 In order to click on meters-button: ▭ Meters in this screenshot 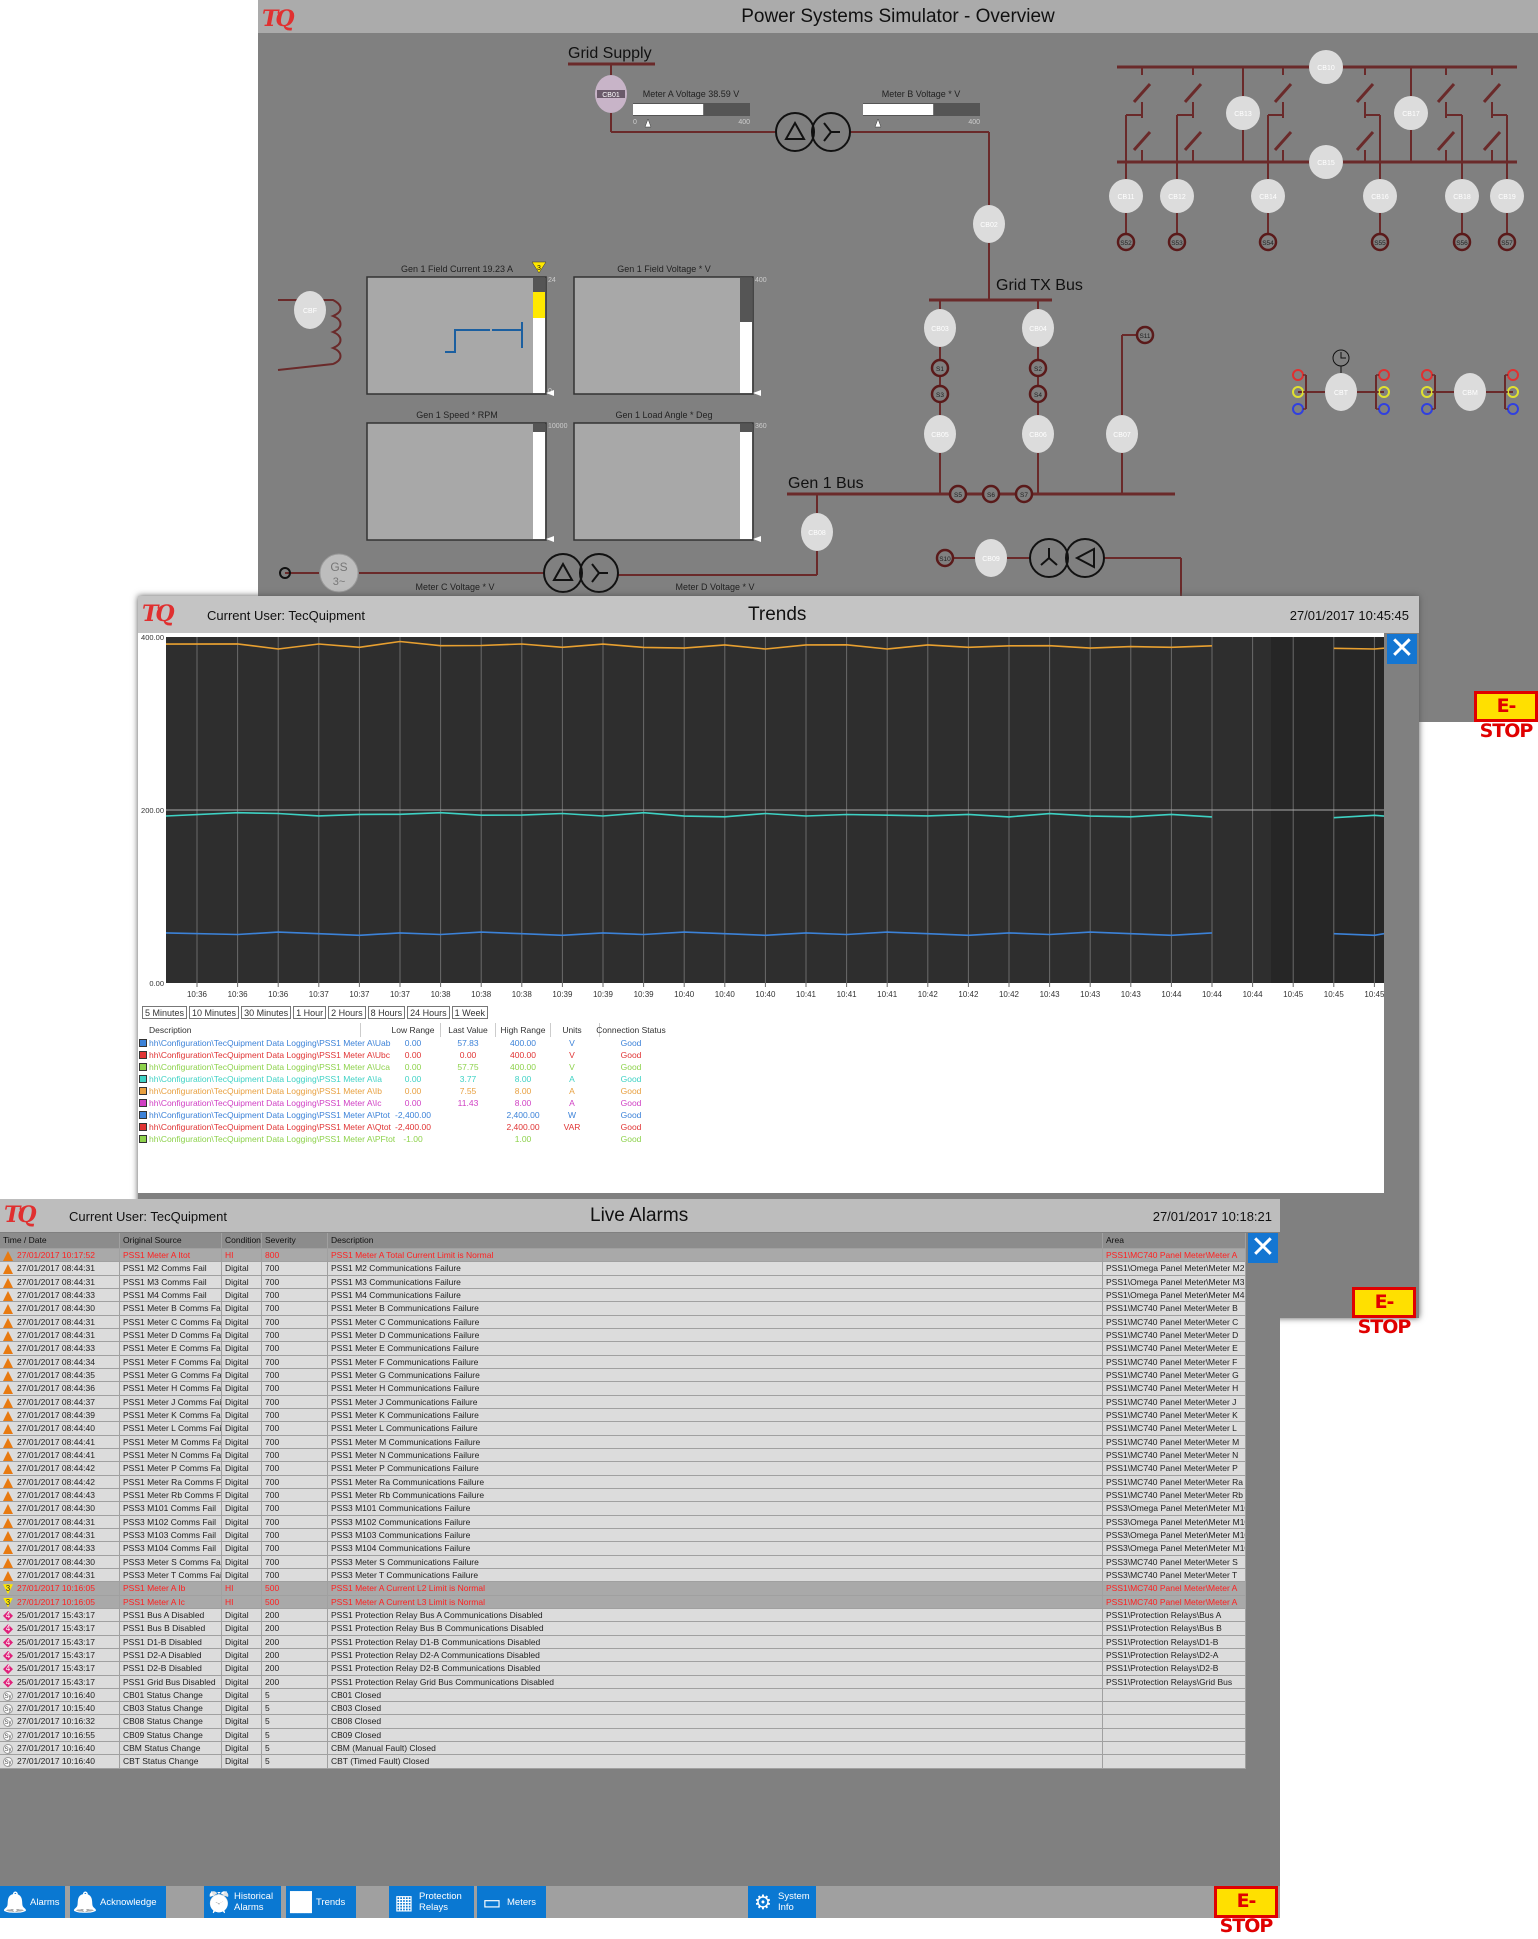, I will do `click(511, 1902)`.